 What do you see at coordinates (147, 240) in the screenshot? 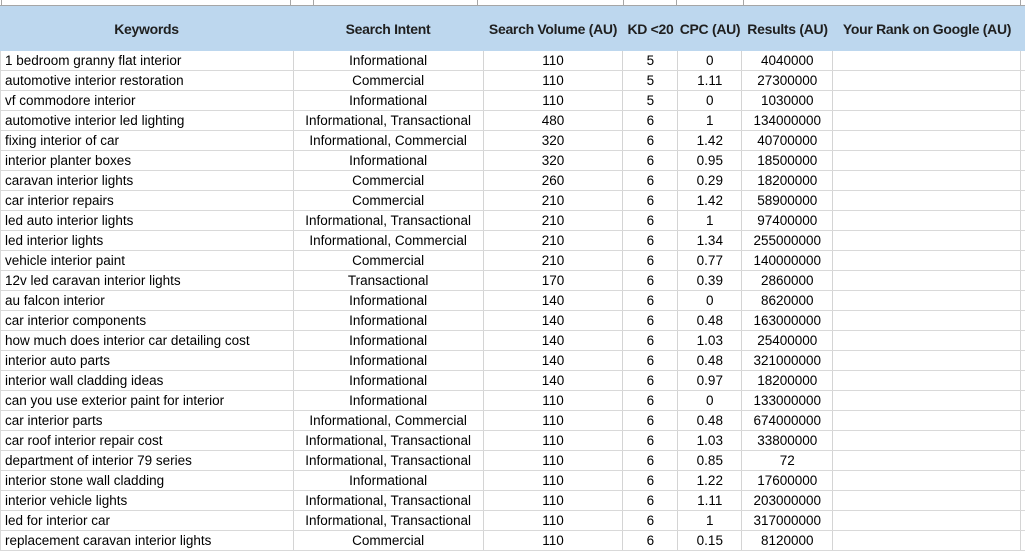
I see `keyword-cell: led interior lights` at bounding box center [147, 240].